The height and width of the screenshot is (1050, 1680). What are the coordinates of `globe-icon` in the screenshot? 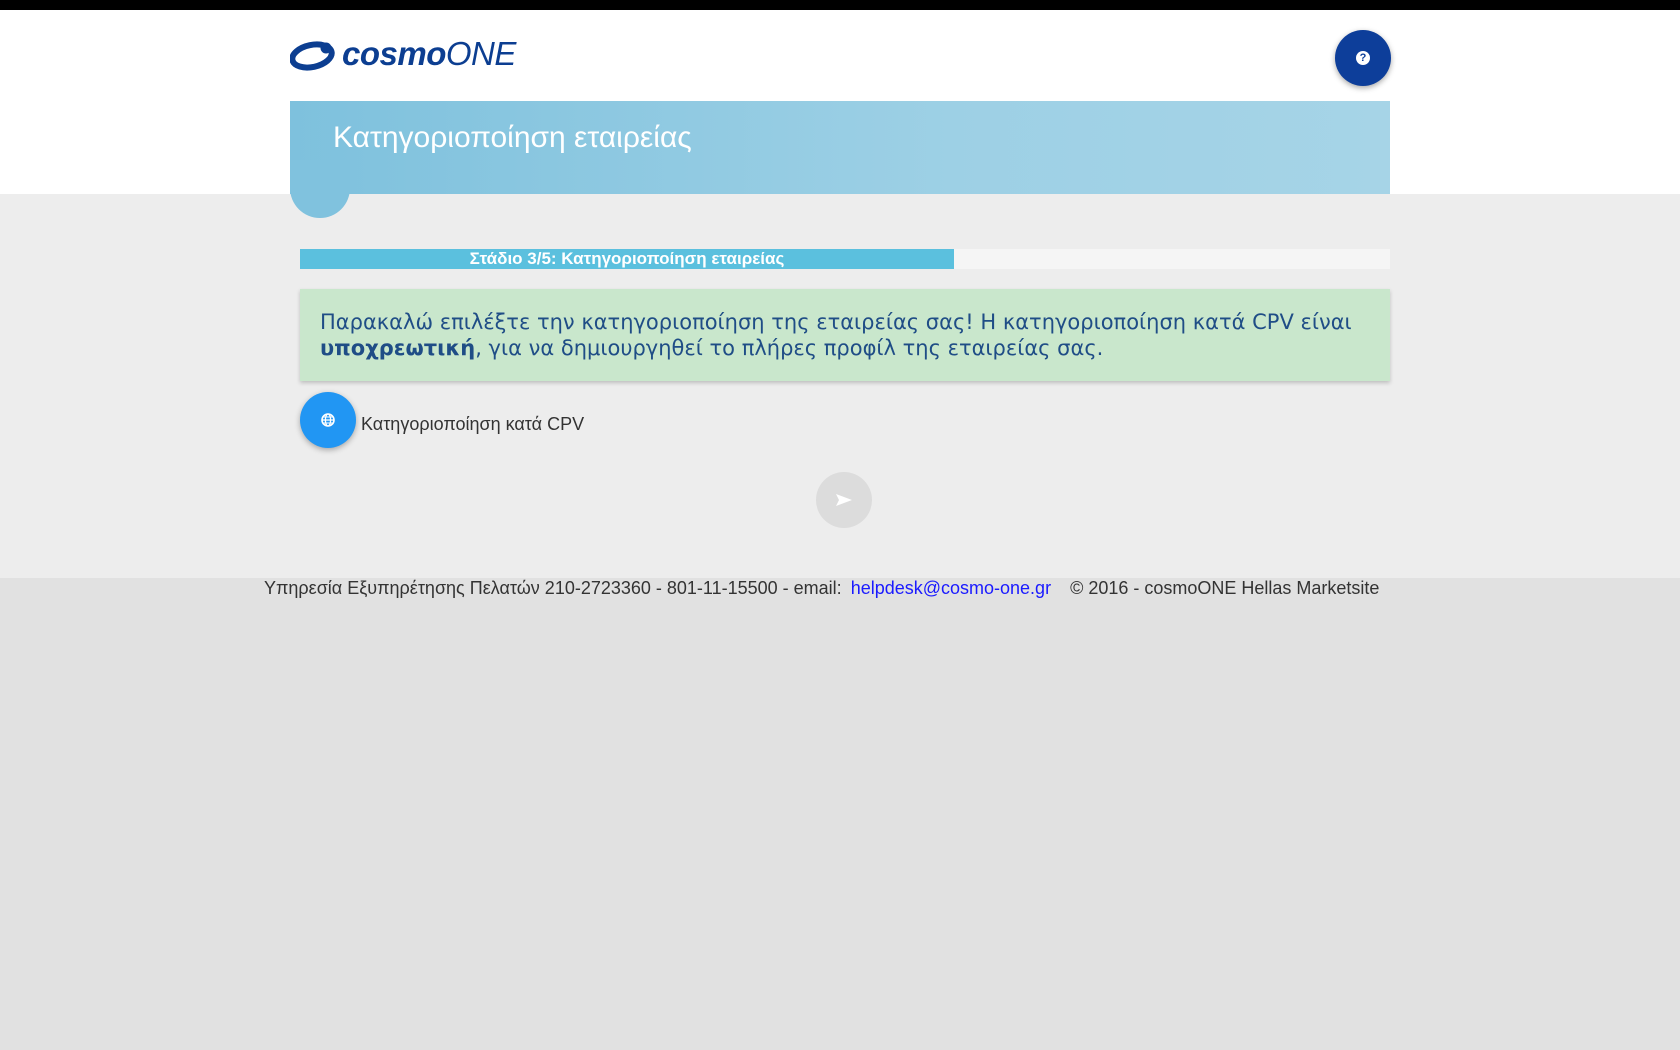 It's located at (328, 420).